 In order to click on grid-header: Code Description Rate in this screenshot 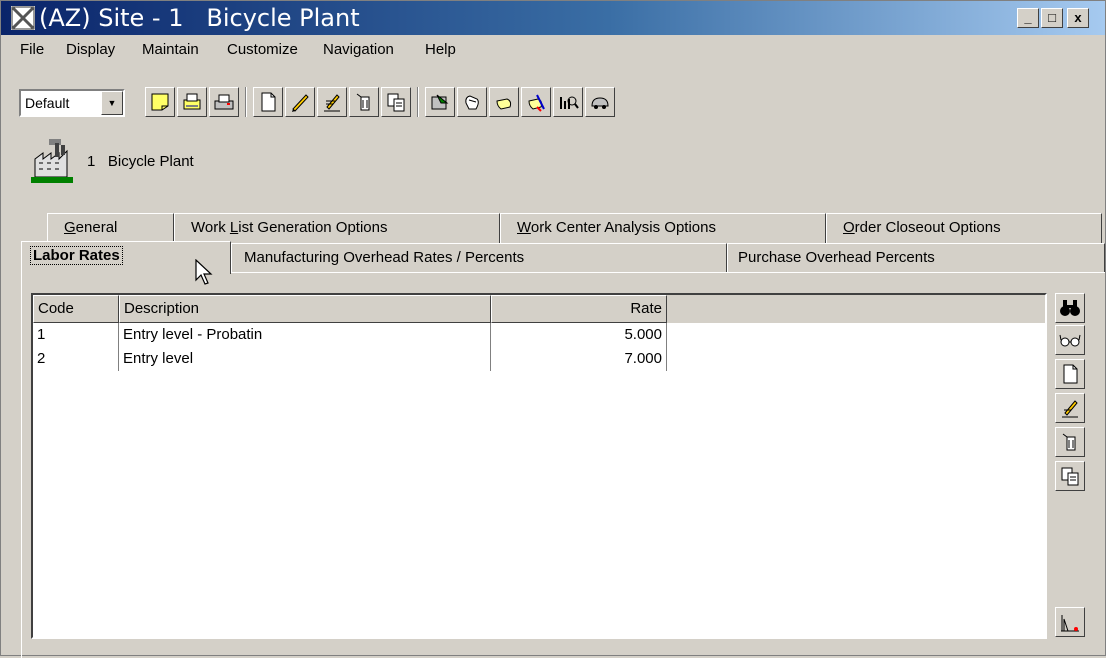, I will do `click(539, 309)`.